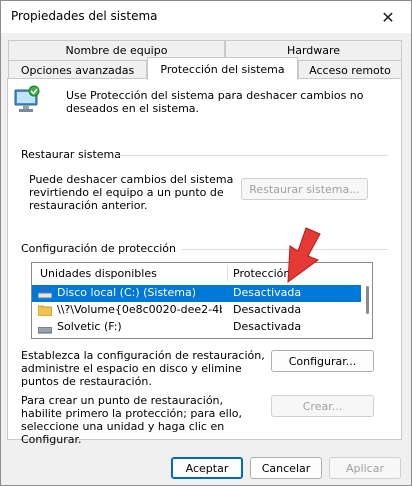 This screenshot has width=412, height=486. I want to click on drive-name: Disco local (C:) (Sistema), so click(127, 292).